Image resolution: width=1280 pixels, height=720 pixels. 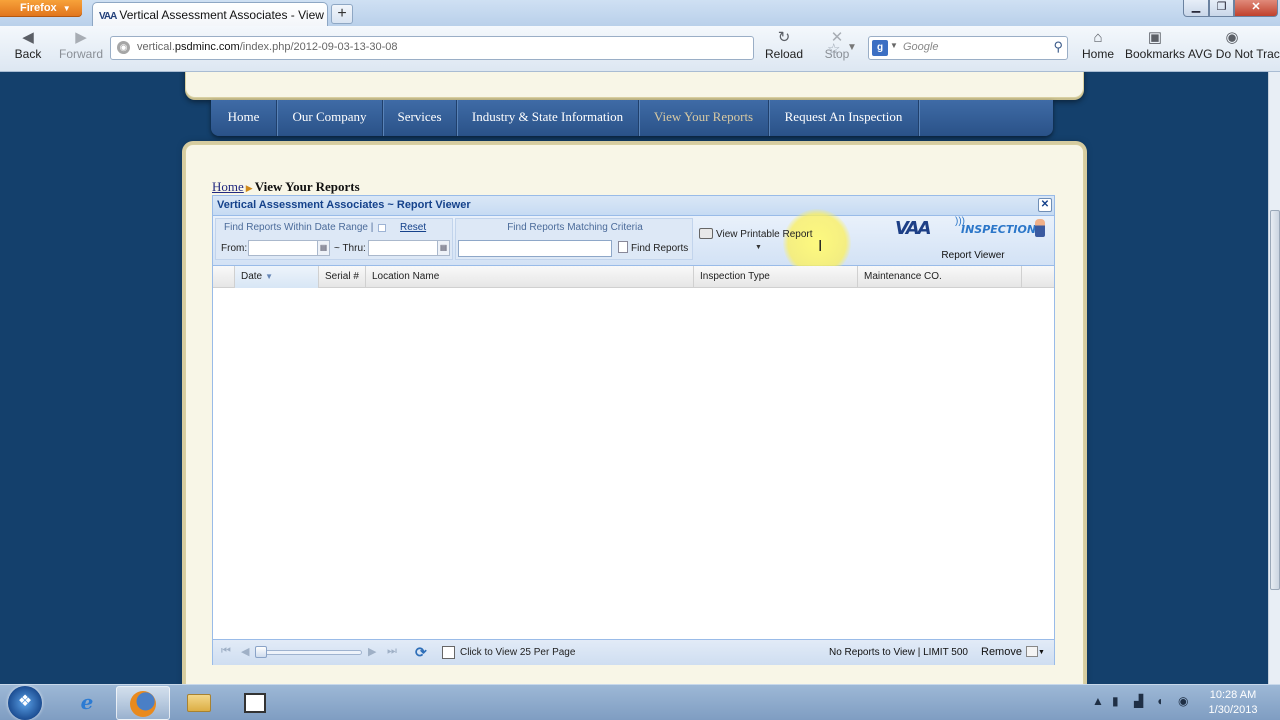 I want to click on close-icon: ✕, so click(x=1045, y=205).